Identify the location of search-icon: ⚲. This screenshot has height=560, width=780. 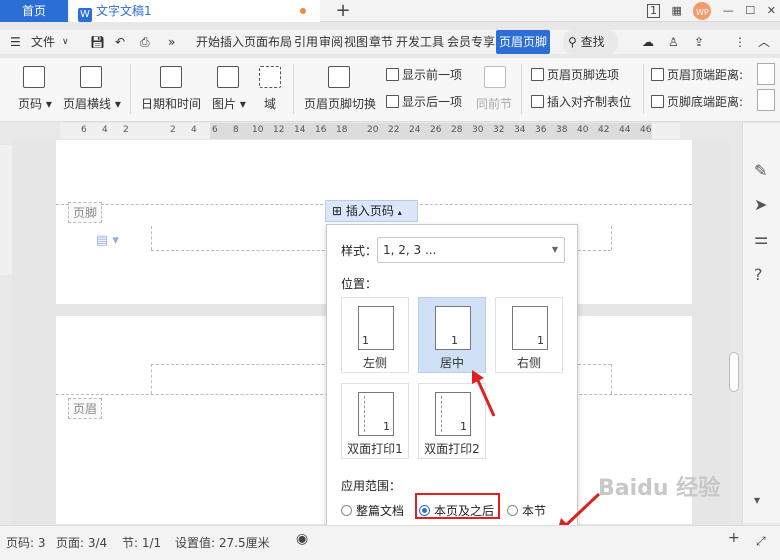
(572, 42).